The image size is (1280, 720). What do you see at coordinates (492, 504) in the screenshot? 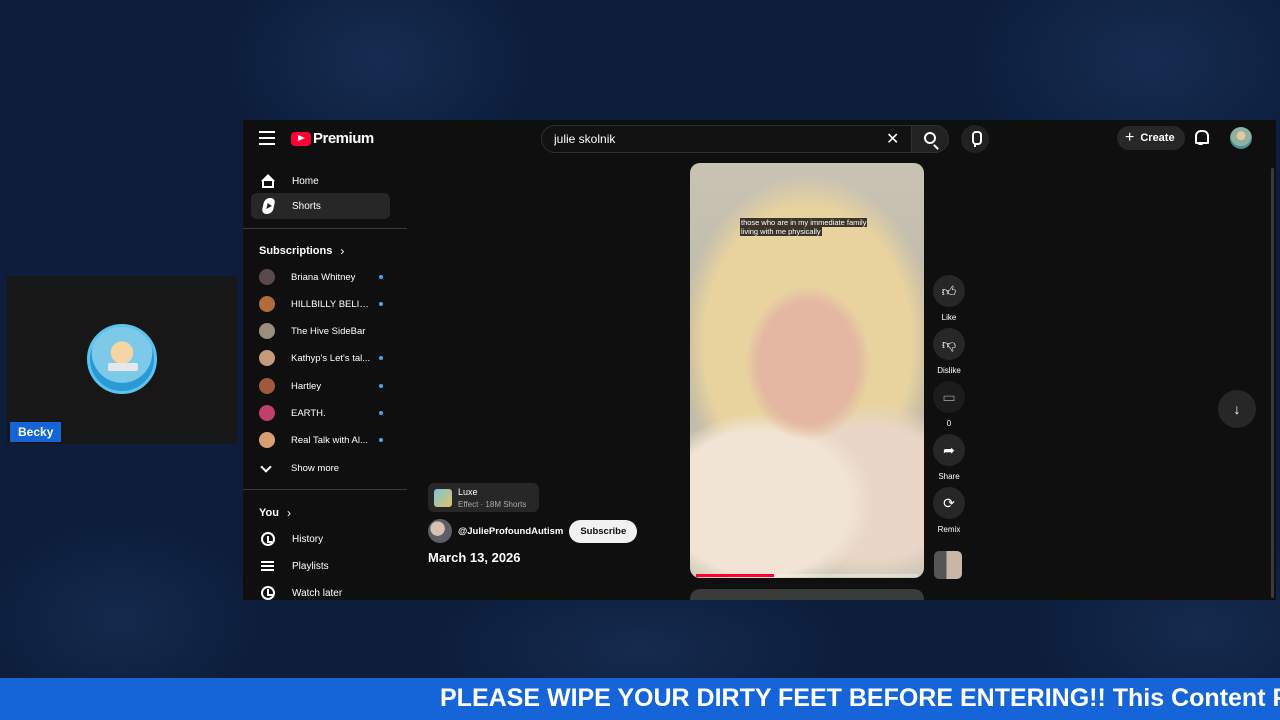
I see `effect-meta: Effect · 18M Shorts` at bounding box center [492, 504].